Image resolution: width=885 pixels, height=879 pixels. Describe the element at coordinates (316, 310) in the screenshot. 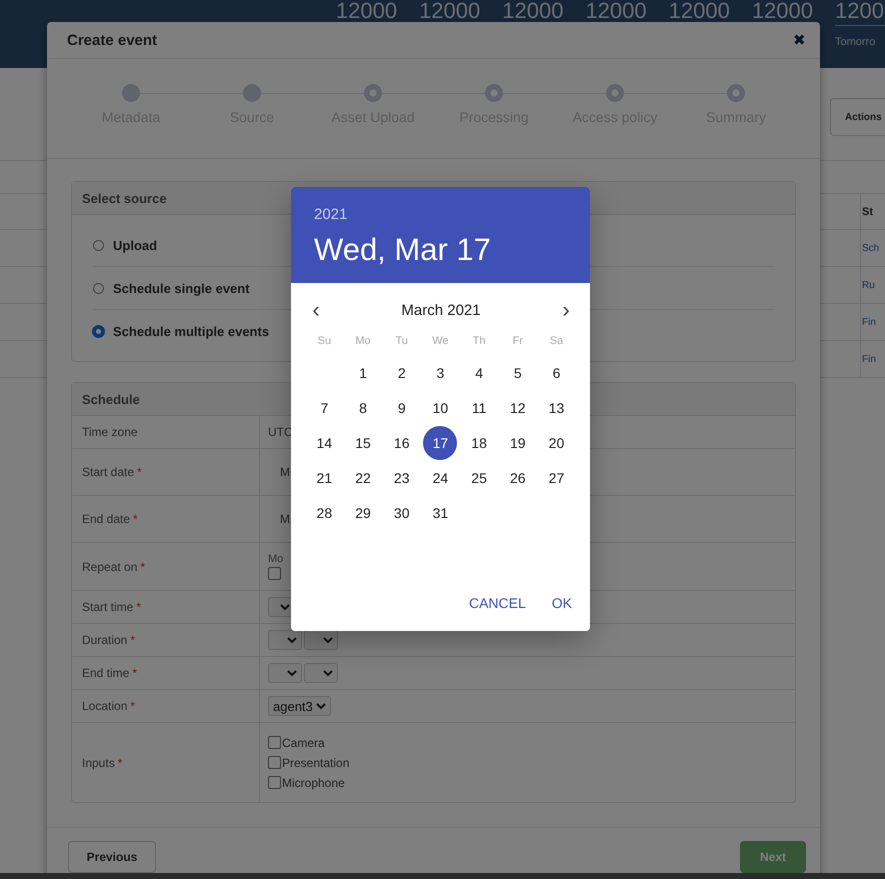

I see `previous-month-button: ‹` at that location.